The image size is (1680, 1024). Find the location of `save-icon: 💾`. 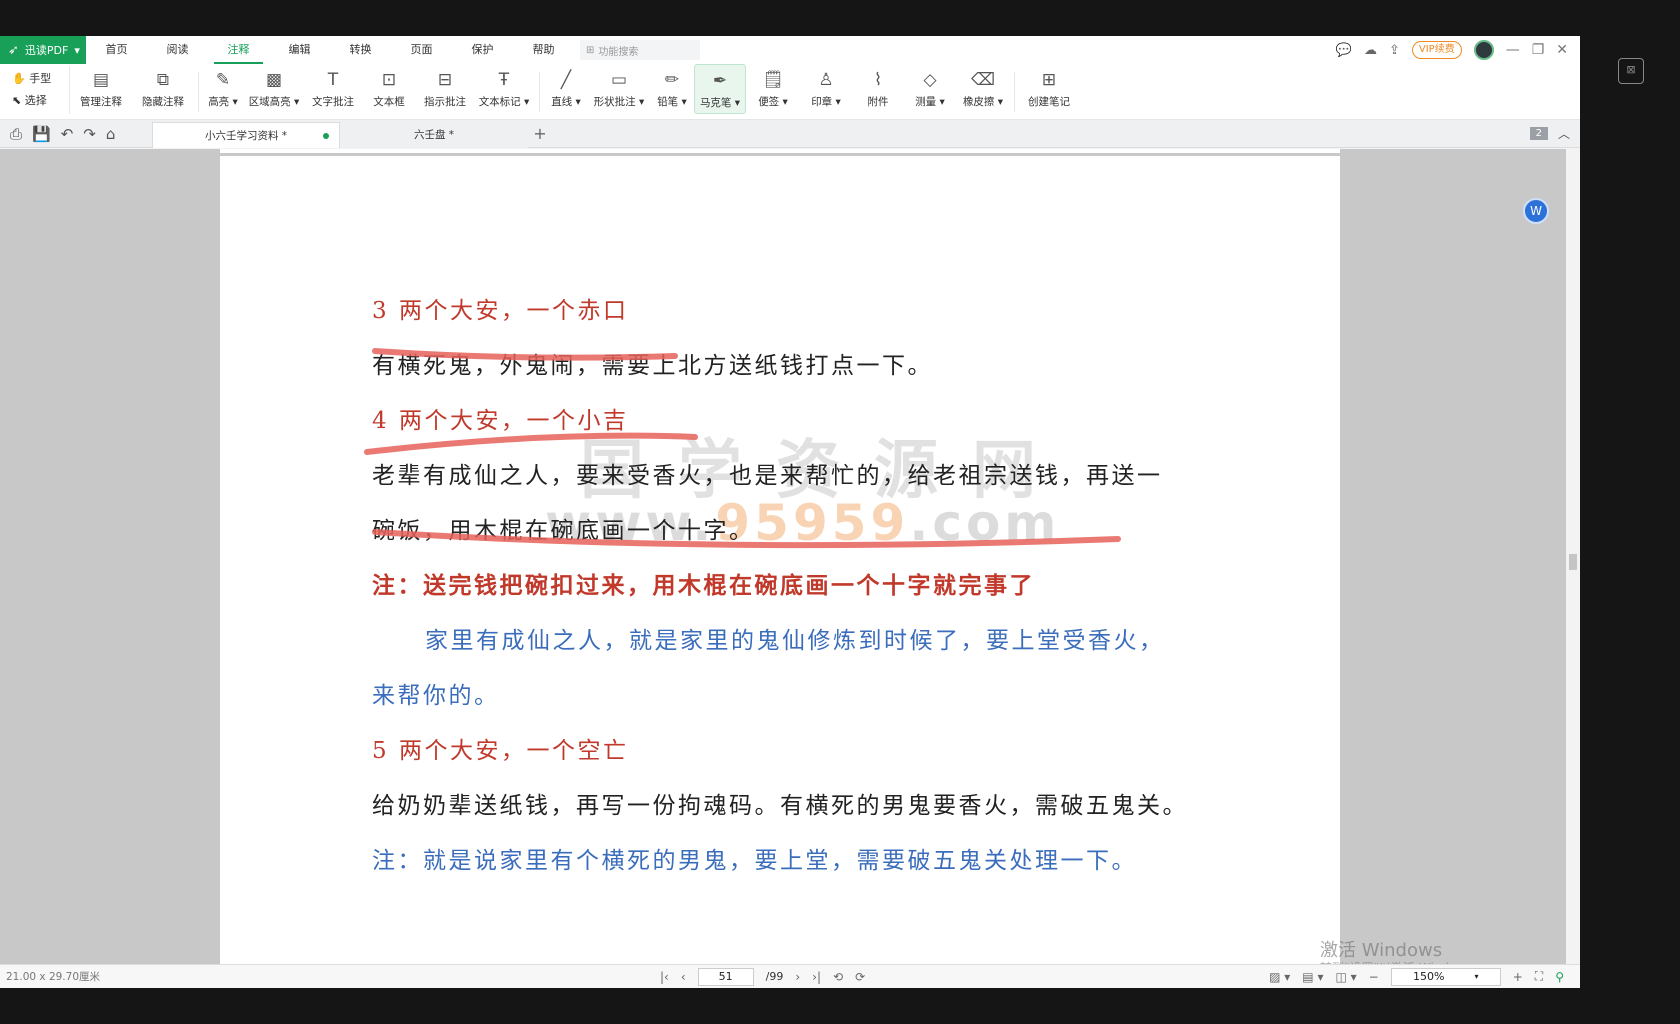

save-icon: 💾 is located at coordinates (41, 134).